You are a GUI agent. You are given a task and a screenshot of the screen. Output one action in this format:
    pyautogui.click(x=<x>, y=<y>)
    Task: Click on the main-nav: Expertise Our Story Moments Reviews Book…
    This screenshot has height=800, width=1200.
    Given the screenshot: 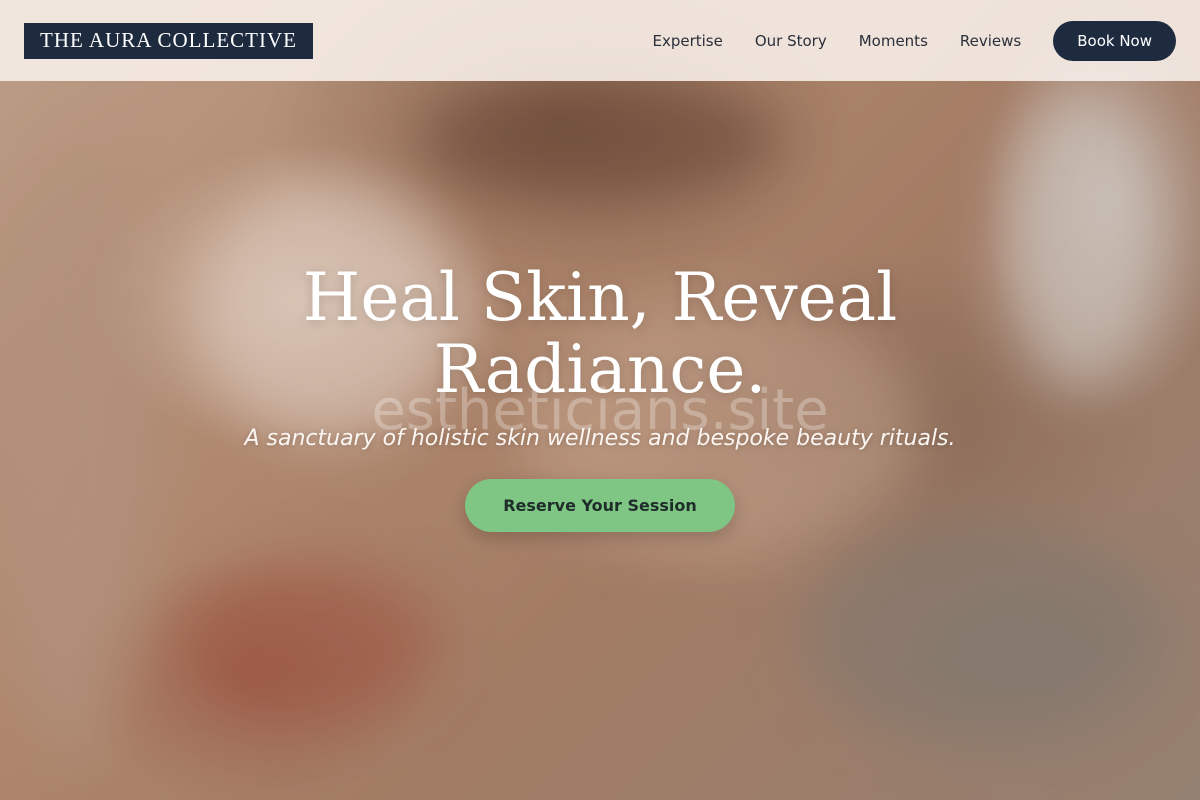 What is the action you would take?
    pyautogui.click(x=914, y=40)
    